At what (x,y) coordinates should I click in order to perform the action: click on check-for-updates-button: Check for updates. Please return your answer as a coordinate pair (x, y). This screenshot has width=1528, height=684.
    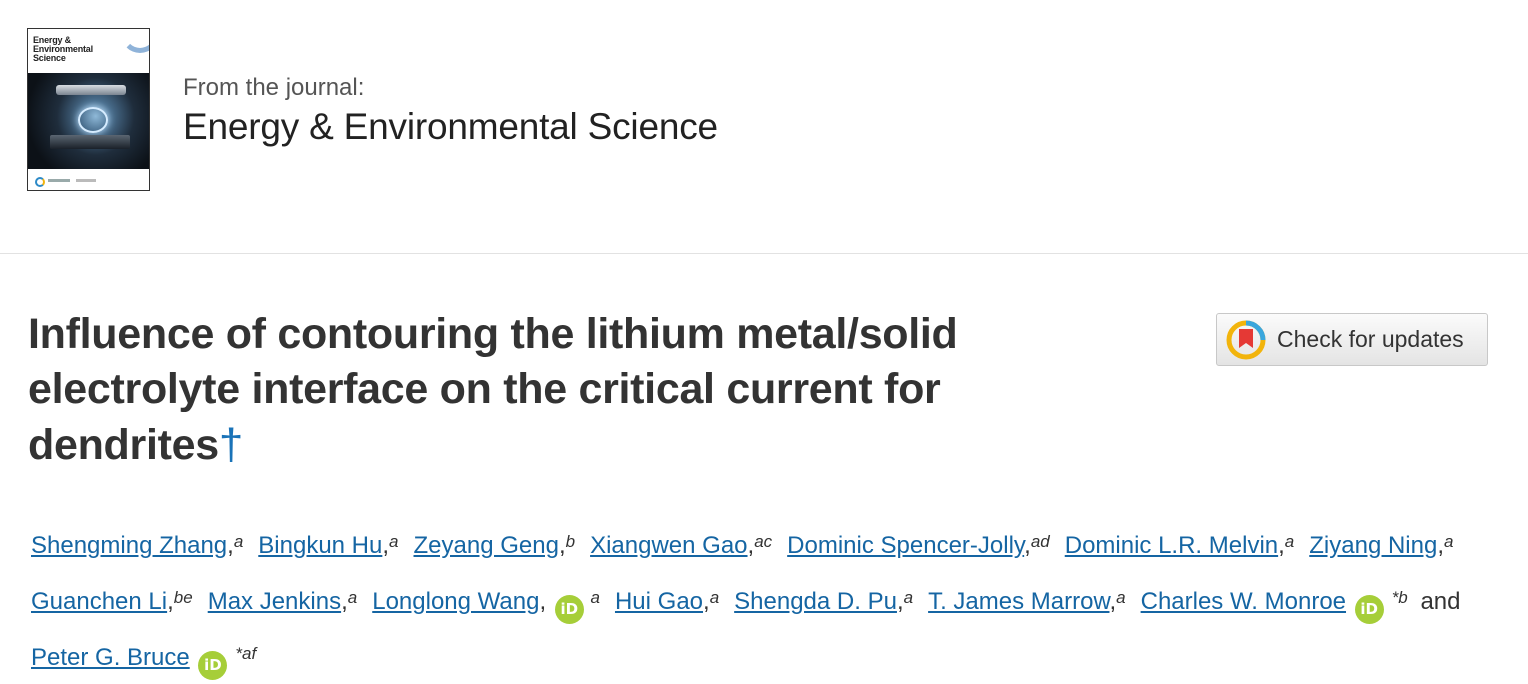
    Looking at the image, I should click on (1352, 339).